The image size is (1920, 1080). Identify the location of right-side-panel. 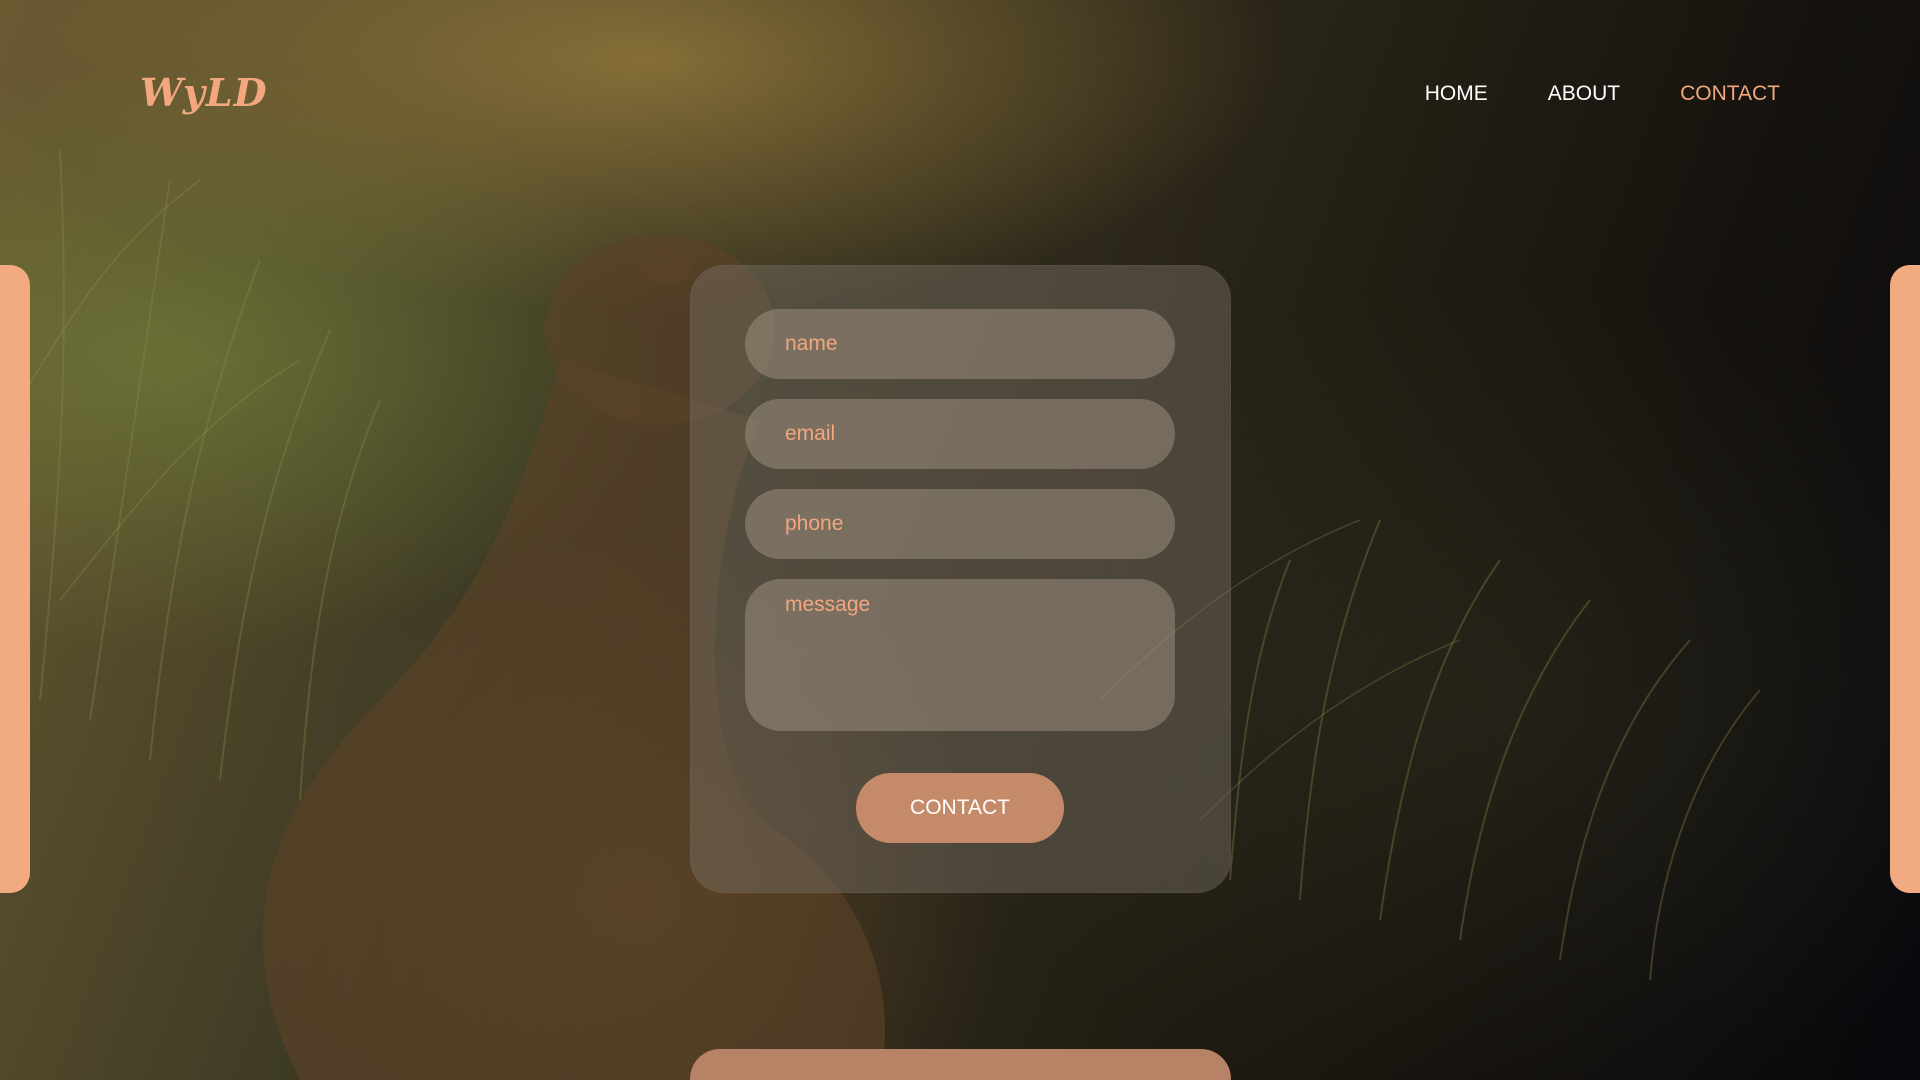
(1905, 579).